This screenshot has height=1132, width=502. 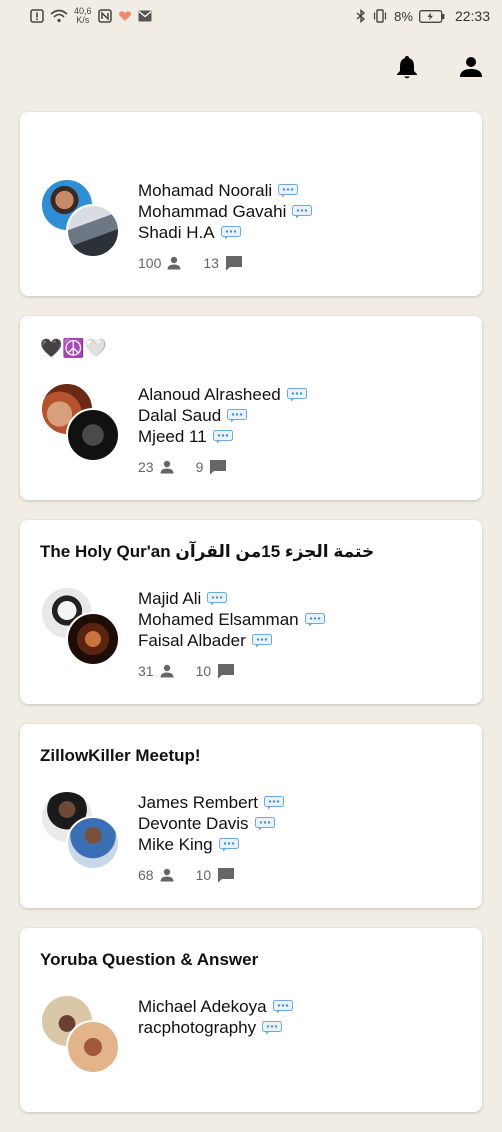 What do you see at coordinates (159, 263) in the screenshot?
I see `listener-count: 100` at bounding box center [159, 263].